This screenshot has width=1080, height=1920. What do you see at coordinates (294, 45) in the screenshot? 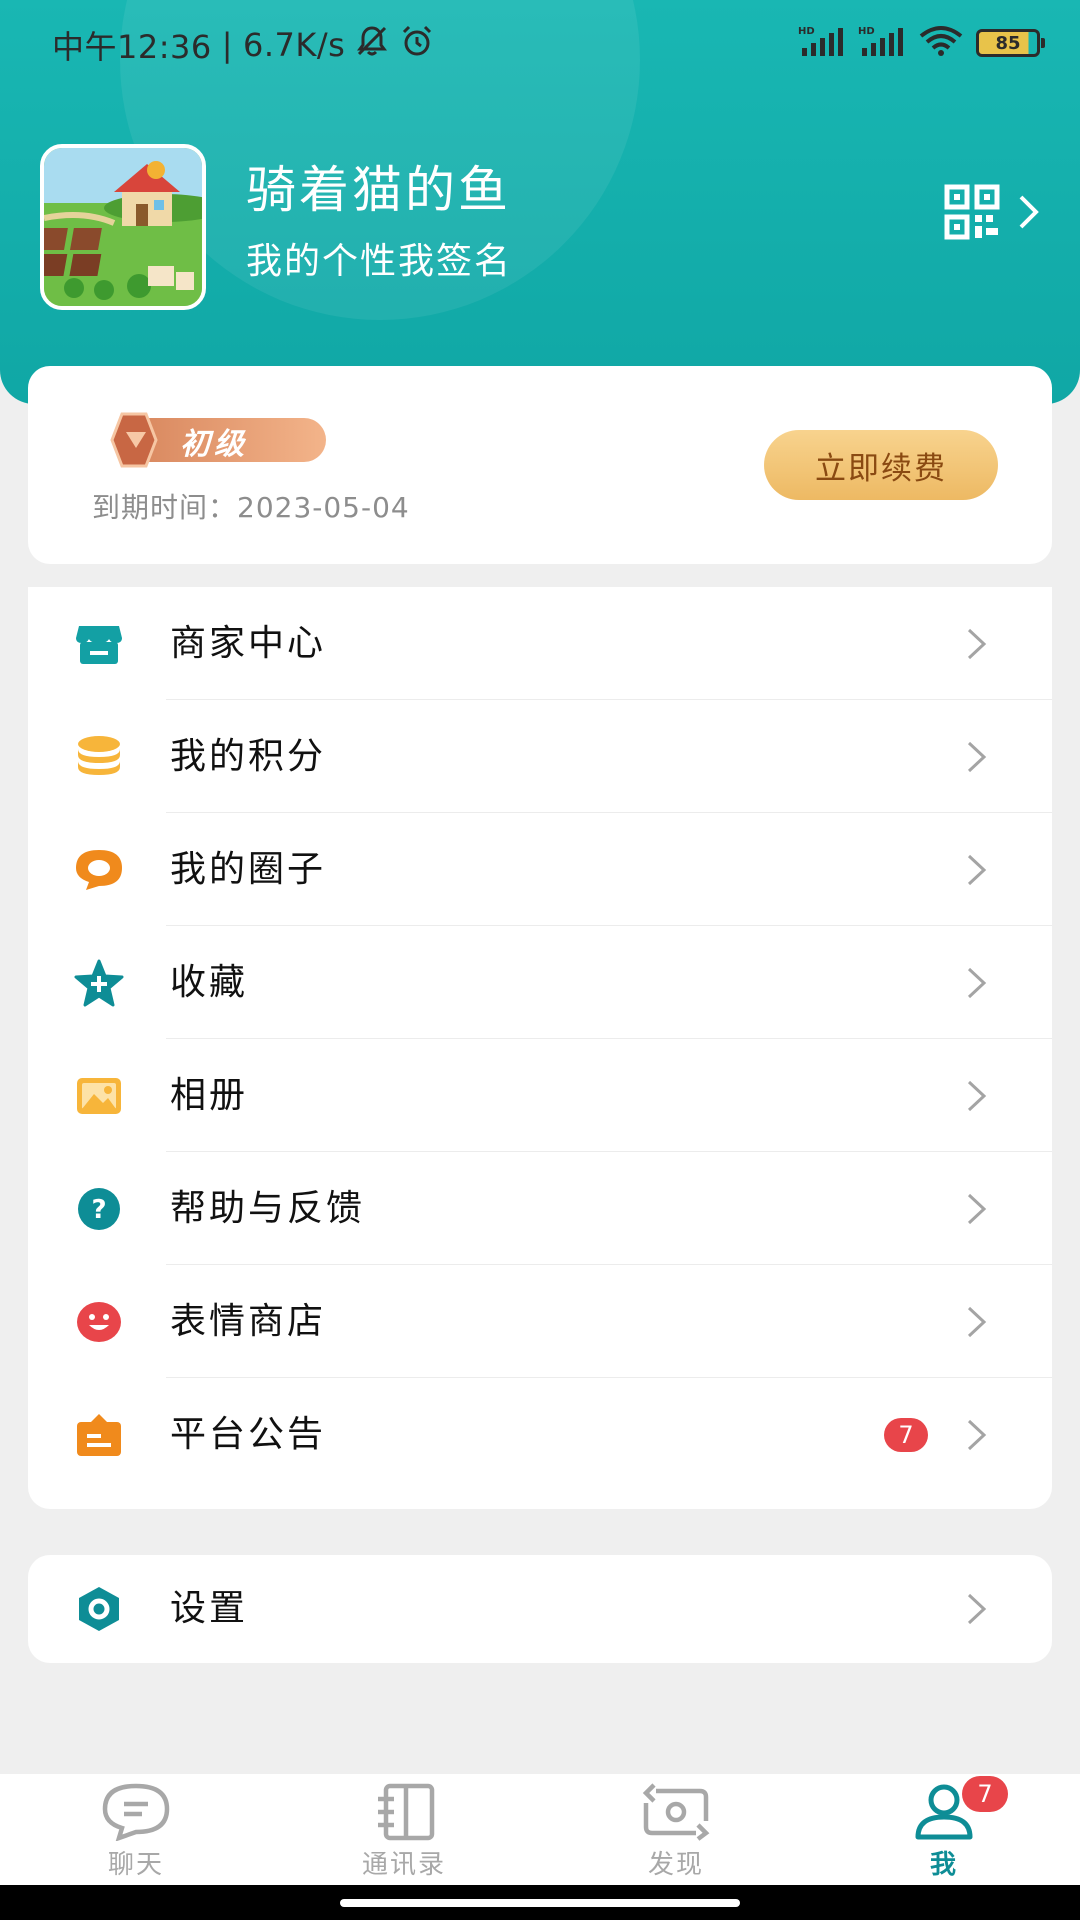
I see `status-network-speed: 6.7K/s` at bounding box center [294, 45].